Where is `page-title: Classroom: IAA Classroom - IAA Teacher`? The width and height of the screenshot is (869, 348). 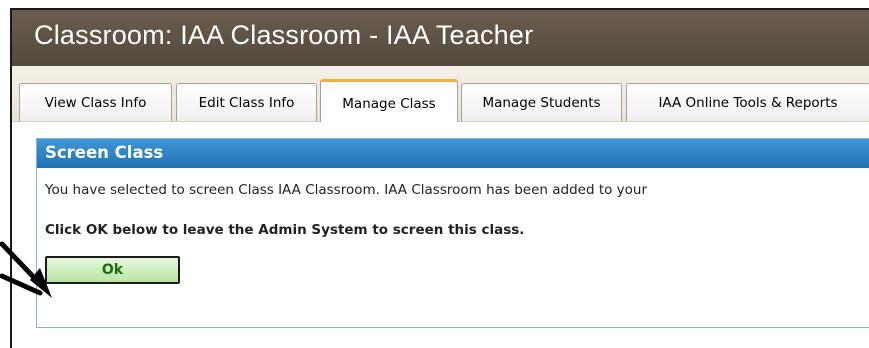
page-title: Classroom: IAA Classroom - IAA Teacher is located at coordinates (284, 35).